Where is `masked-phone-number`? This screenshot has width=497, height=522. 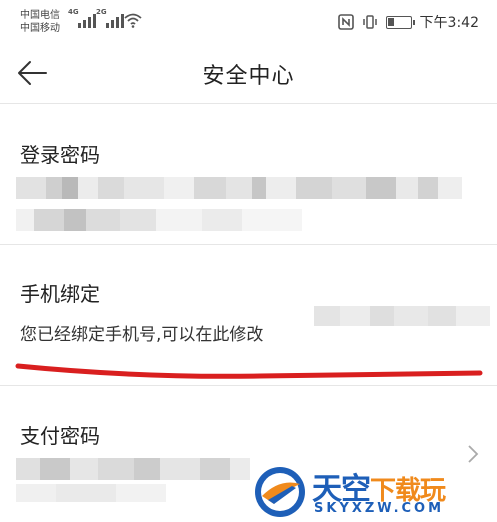
masked-phone-number is located at coordinates (402, 316).